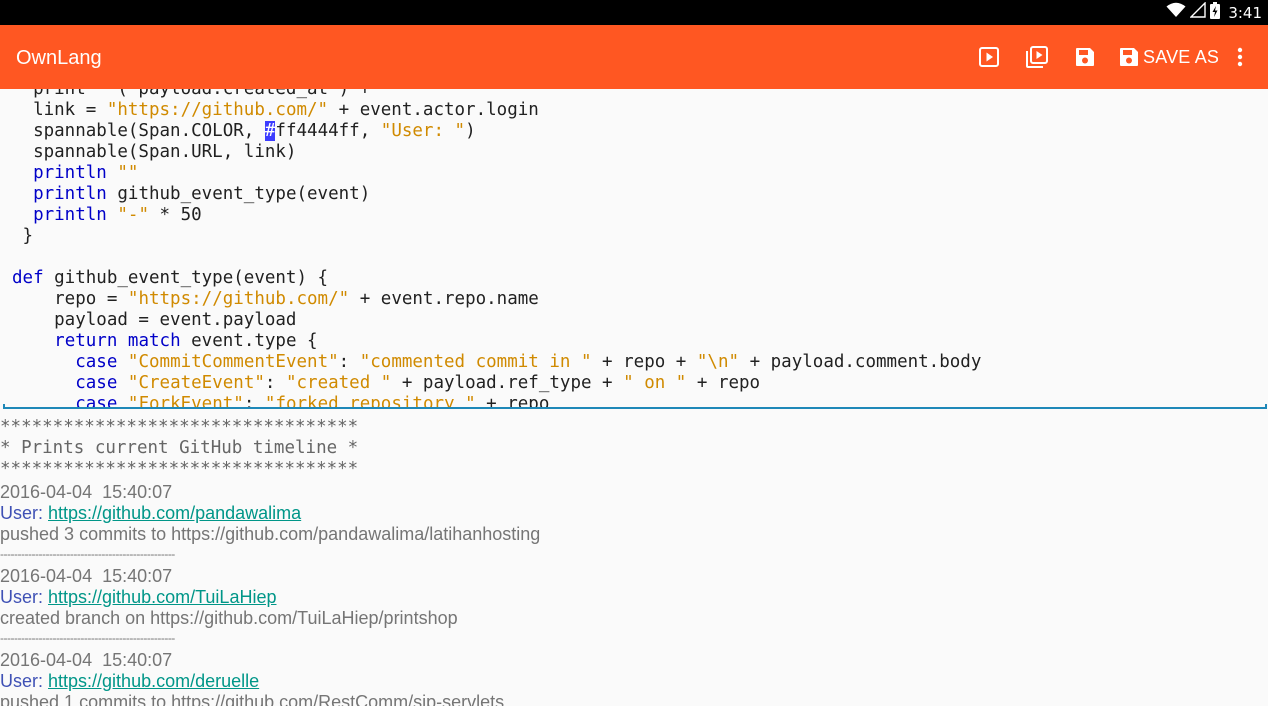 This screenshot has width=1268, height=706. I want to click on battery-charging-icon, so click(1215, 12).